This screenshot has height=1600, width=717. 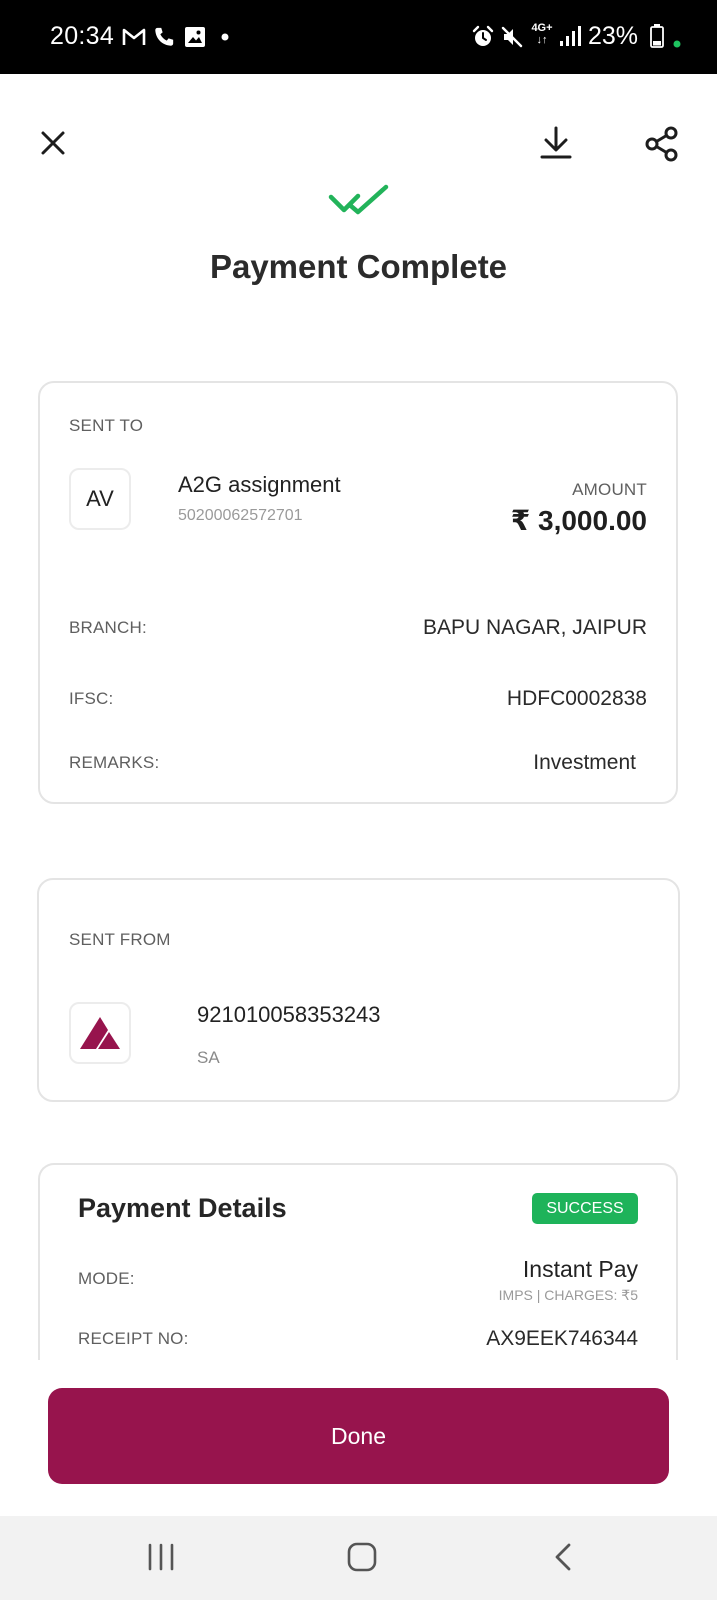 I want to click on amount-label: AMOUNT, so click(x=609, y=489).